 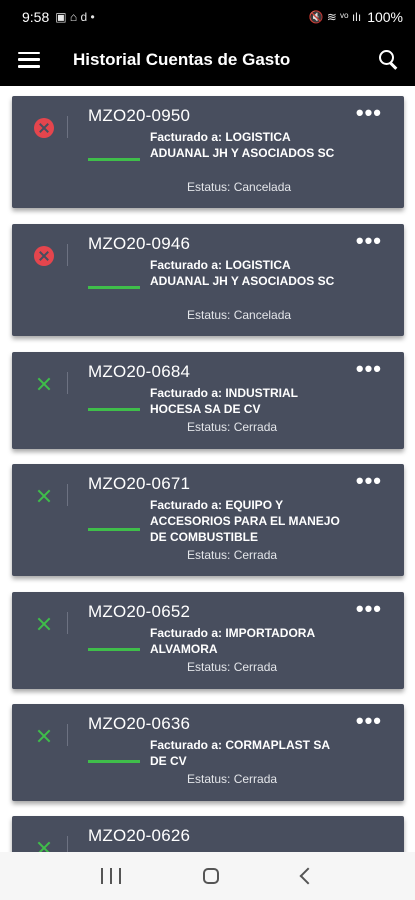 I want to click on account-code: MZO20-0950, so click(x=139, y=115).